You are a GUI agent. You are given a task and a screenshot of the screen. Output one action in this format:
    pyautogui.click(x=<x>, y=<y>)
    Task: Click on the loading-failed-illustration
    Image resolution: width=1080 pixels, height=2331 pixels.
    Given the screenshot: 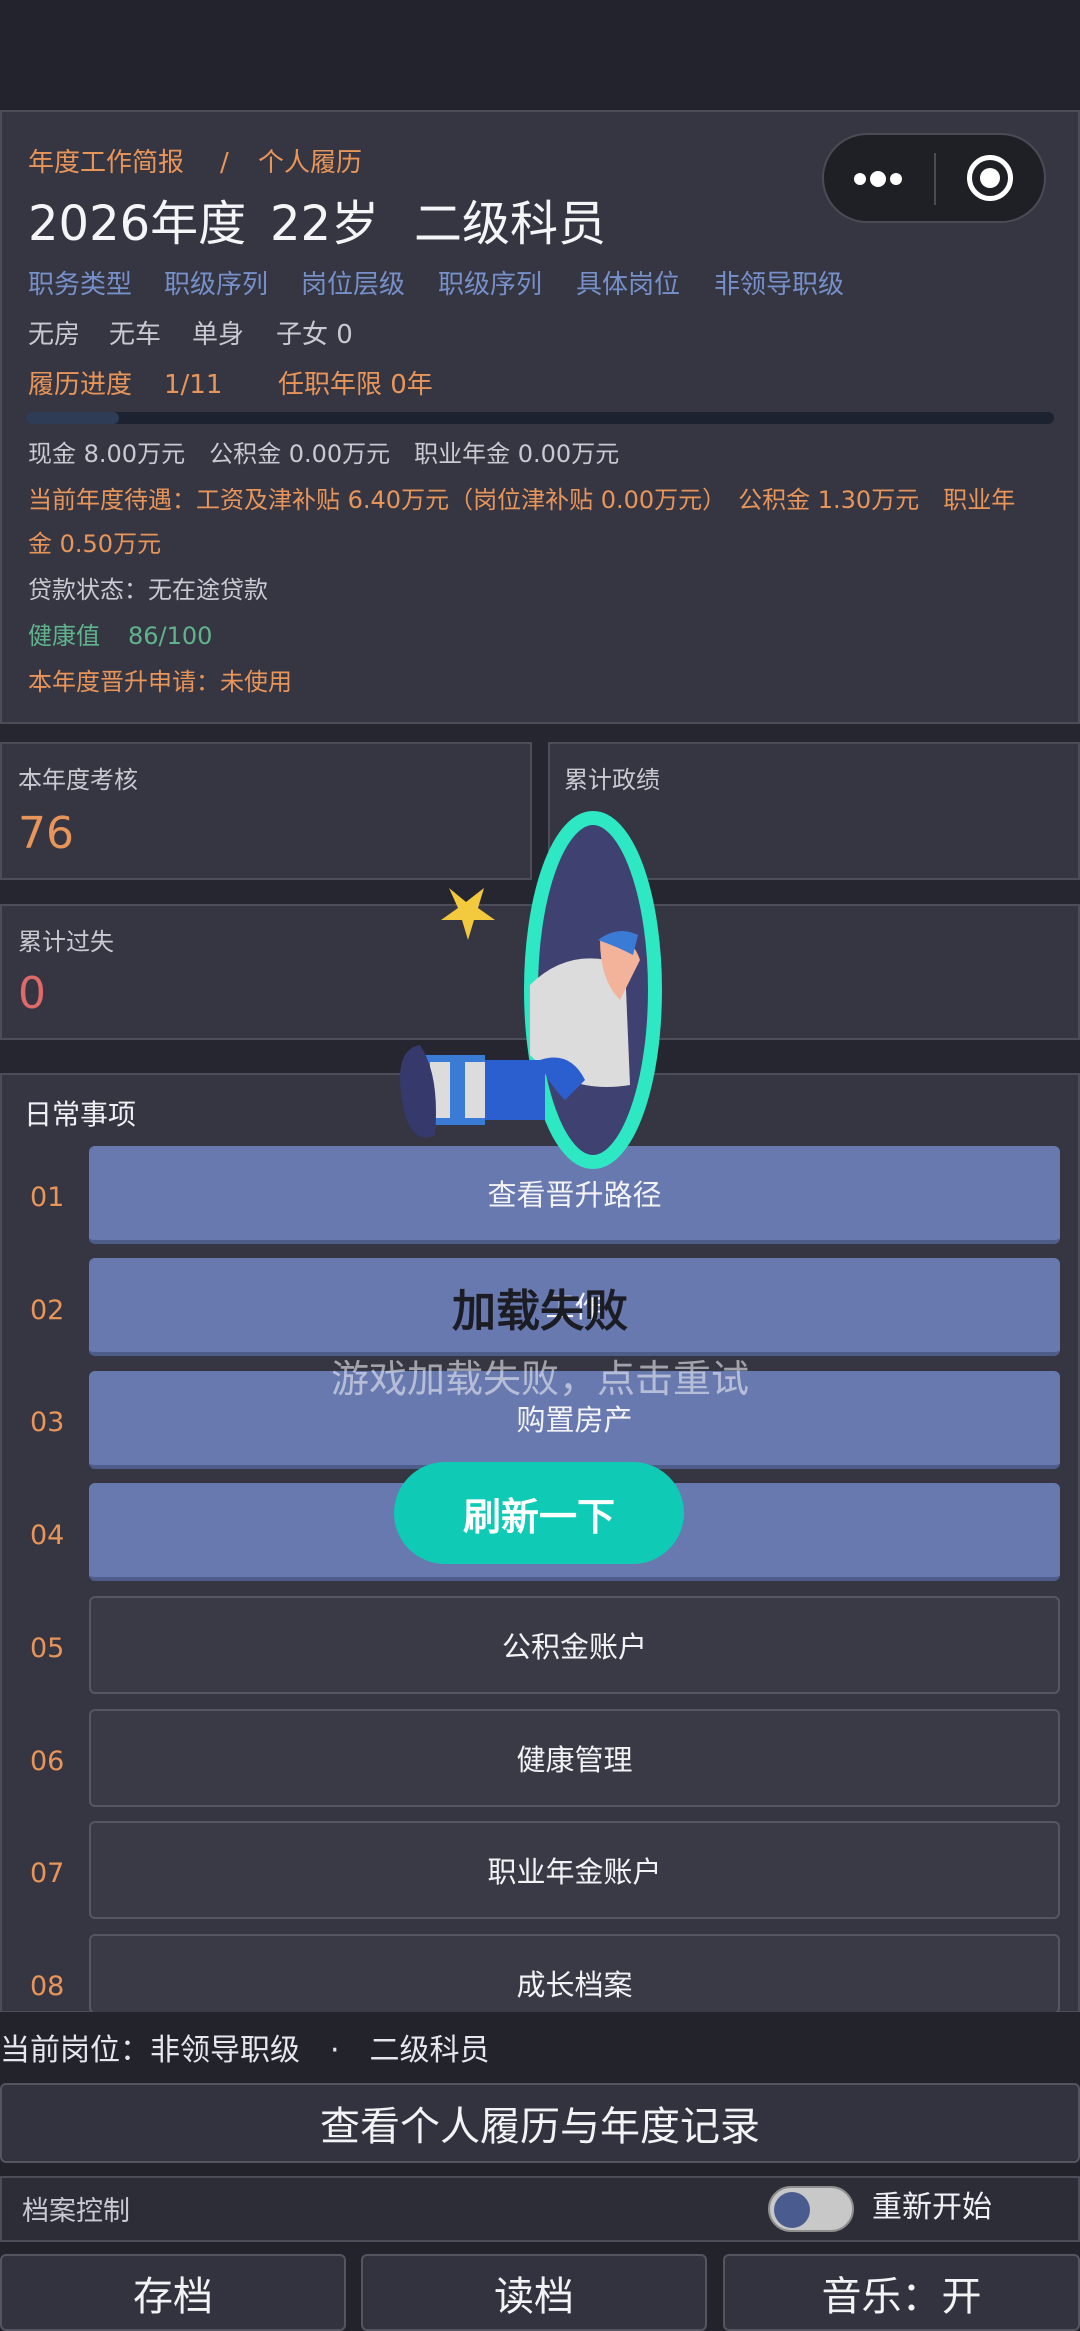 What is the action you would take?
    pyautogui.click(x=531, y=990)
    